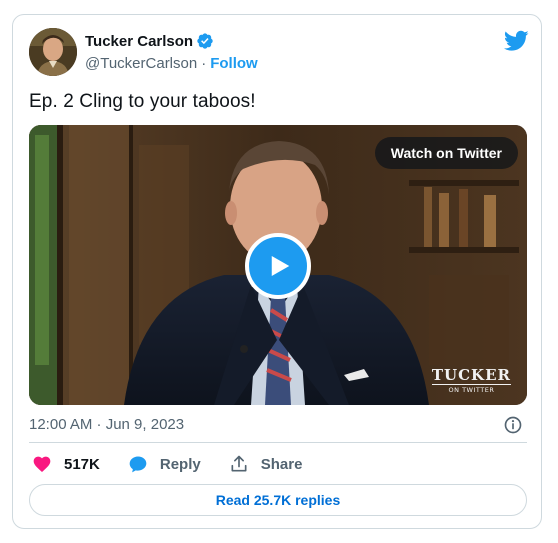  Describe the element at coordinates (42, 464) in the screenshot. I see `heart-icon` at that location.